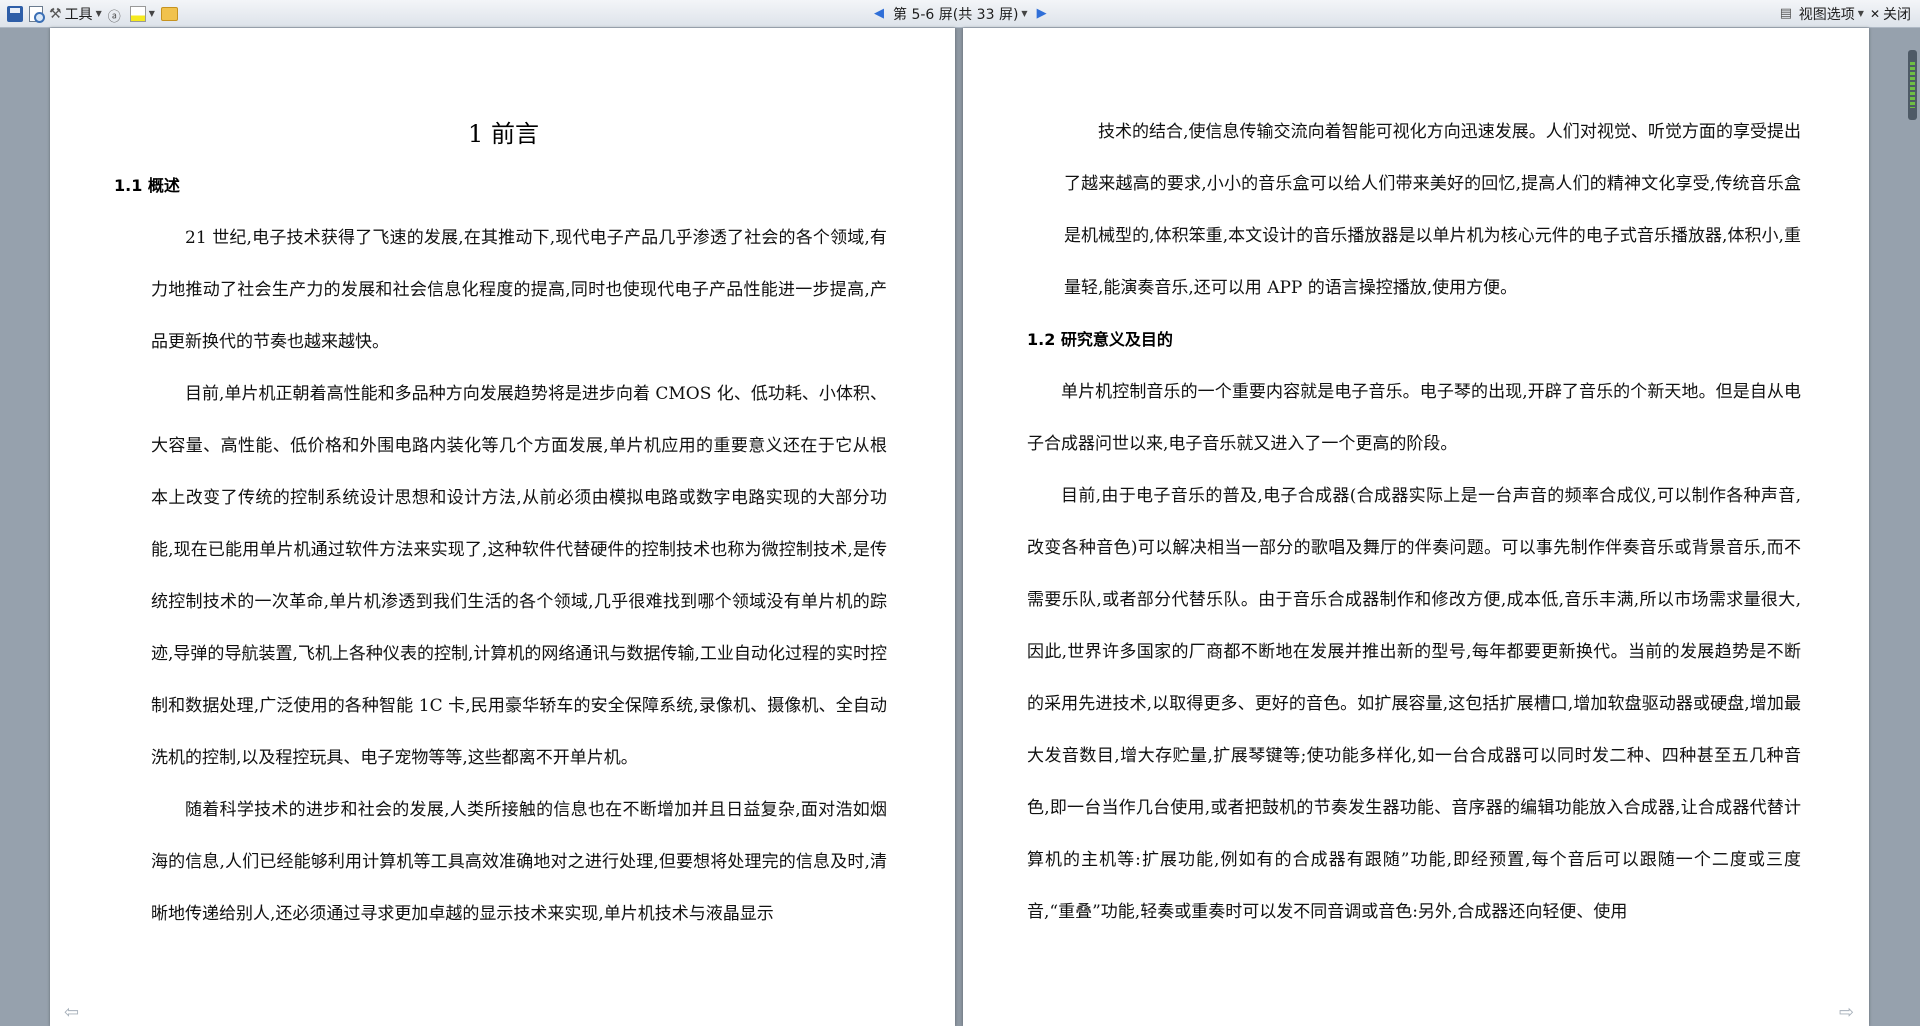  I want to click on tools-icon: ⚒, so click(55, 13).